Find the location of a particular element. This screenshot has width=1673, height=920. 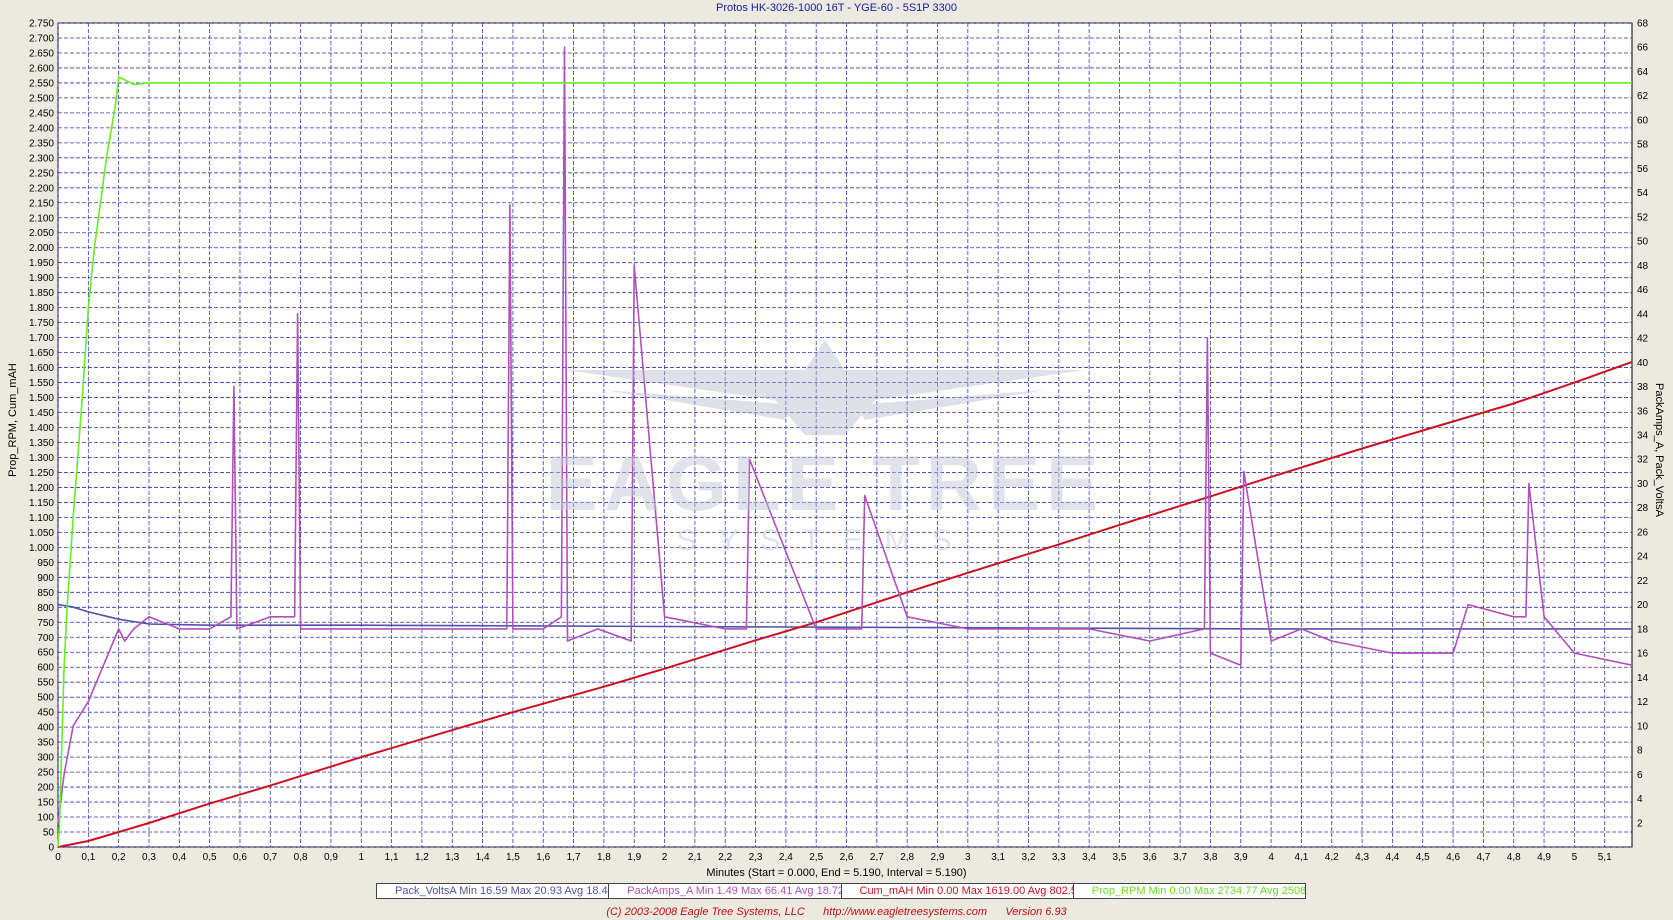

y-tick-label-right: 46 is located at coordinates (1643, 290).